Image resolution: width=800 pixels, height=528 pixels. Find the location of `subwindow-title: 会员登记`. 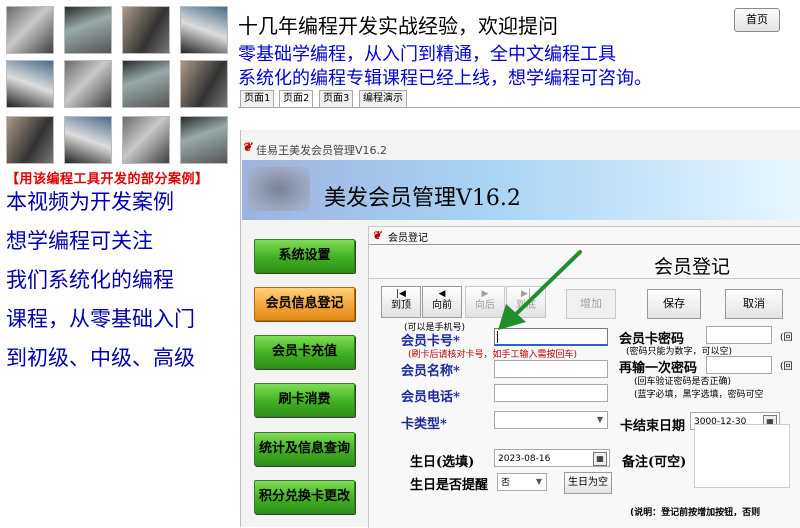

subwindow-title: 会员登记 is located at coordinates (408, 238).